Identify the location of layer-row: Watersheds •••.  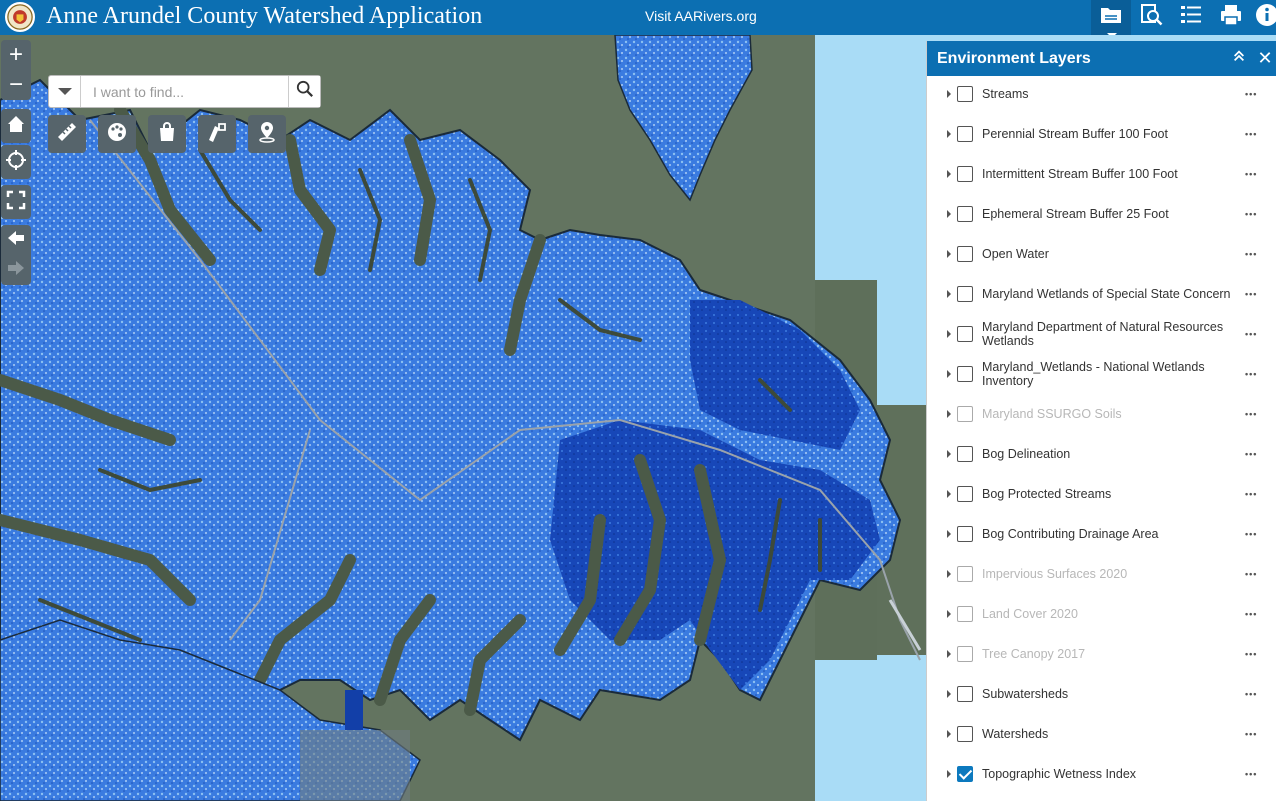
(1101, 734).